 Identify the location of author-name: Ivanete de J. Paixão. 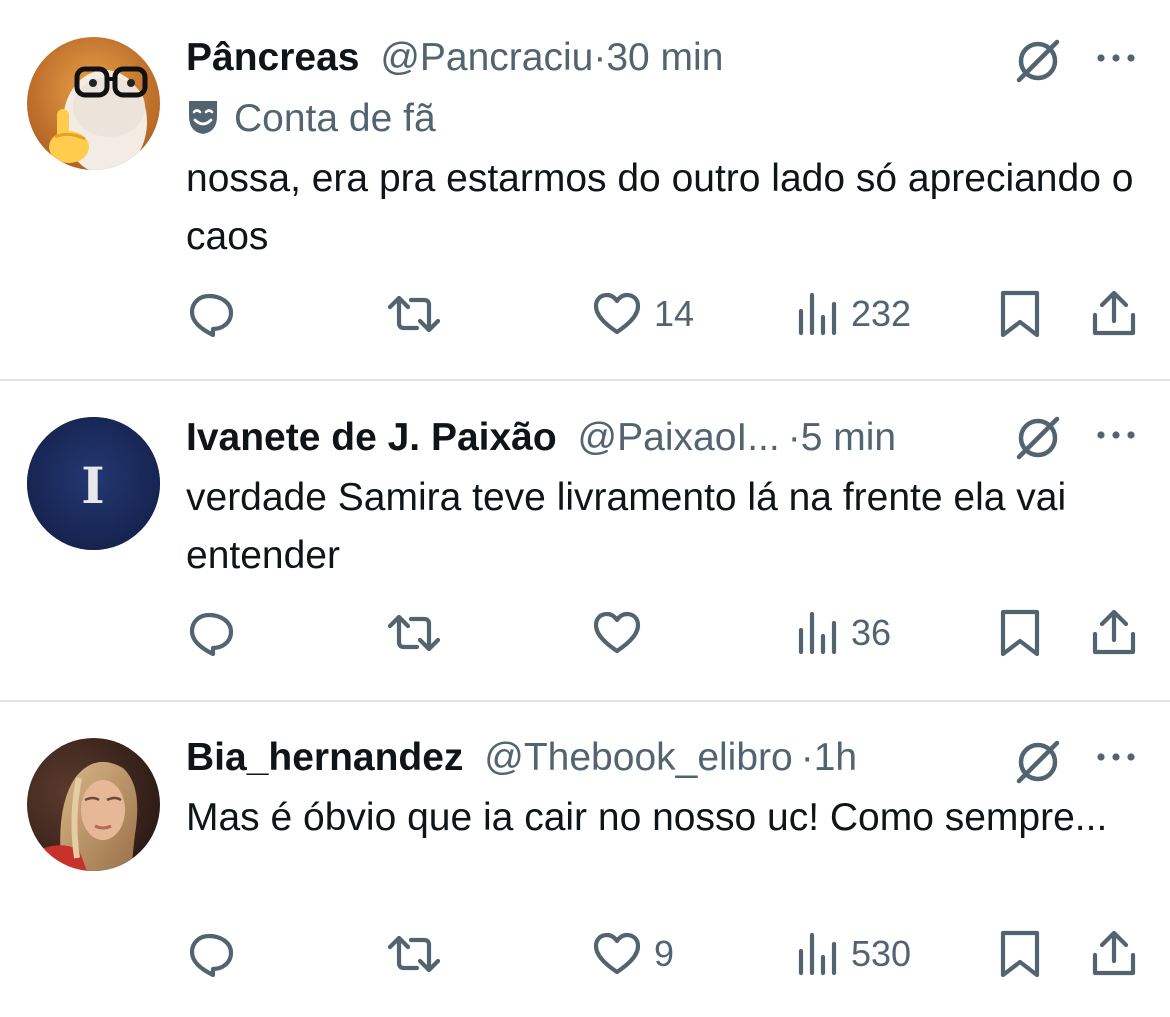
(371, 437).